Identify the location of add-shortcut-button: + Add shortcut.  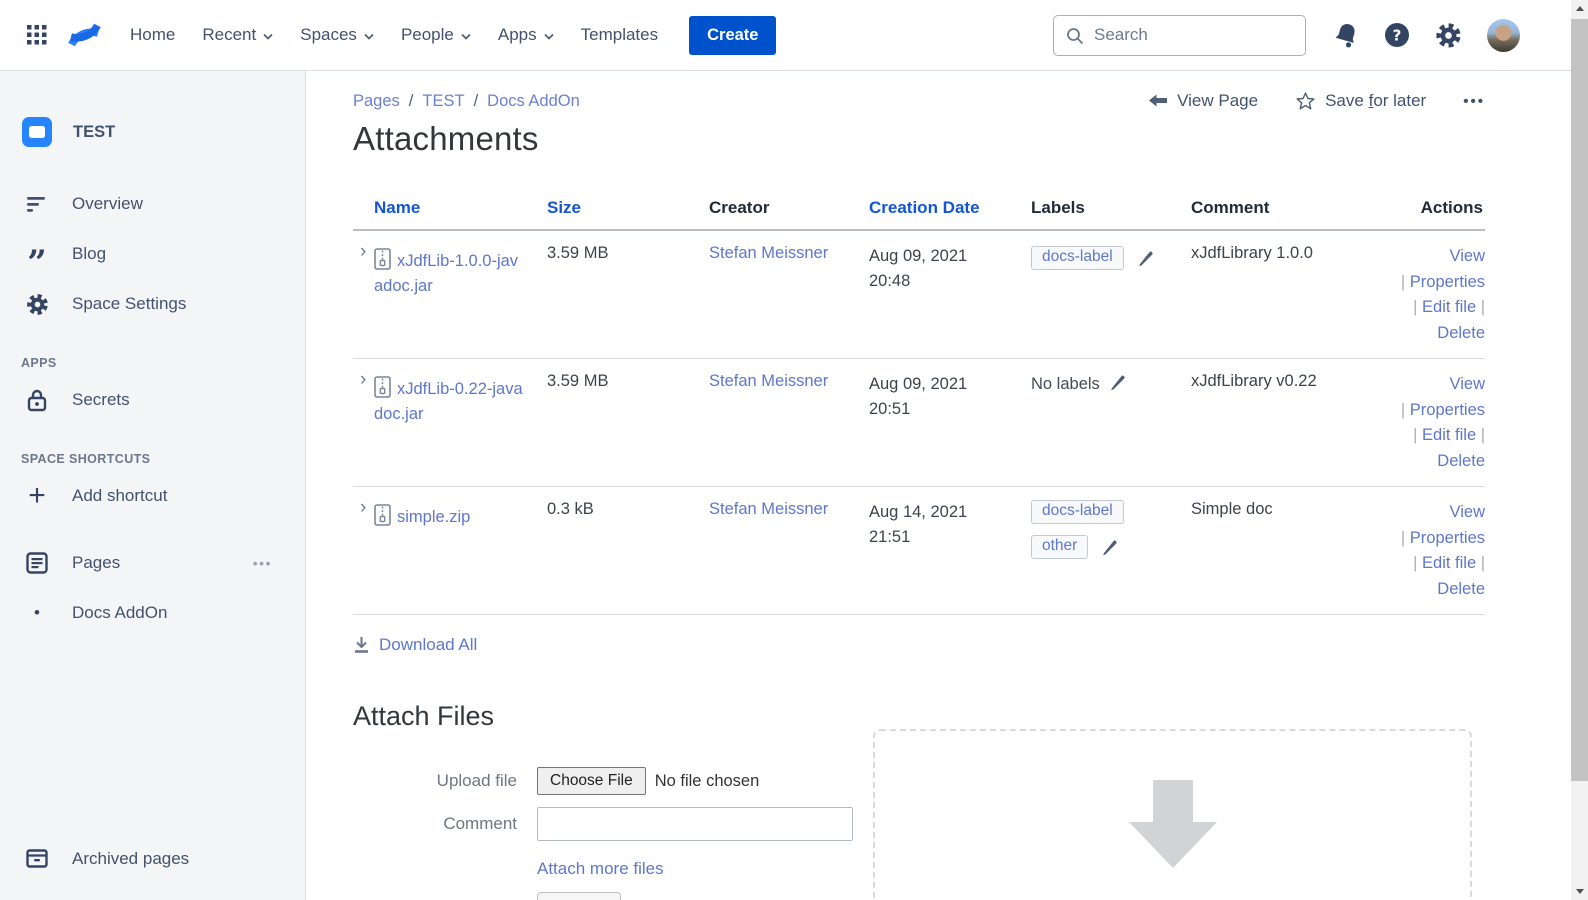
(152, 496).